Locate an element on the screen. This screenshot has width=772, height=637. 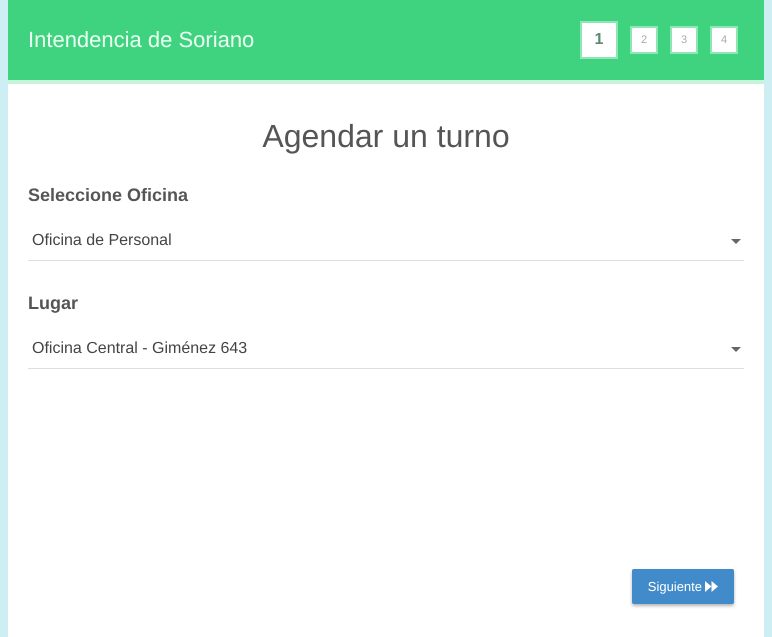
next-button: Siguiente is located at coordinates (683, 586).